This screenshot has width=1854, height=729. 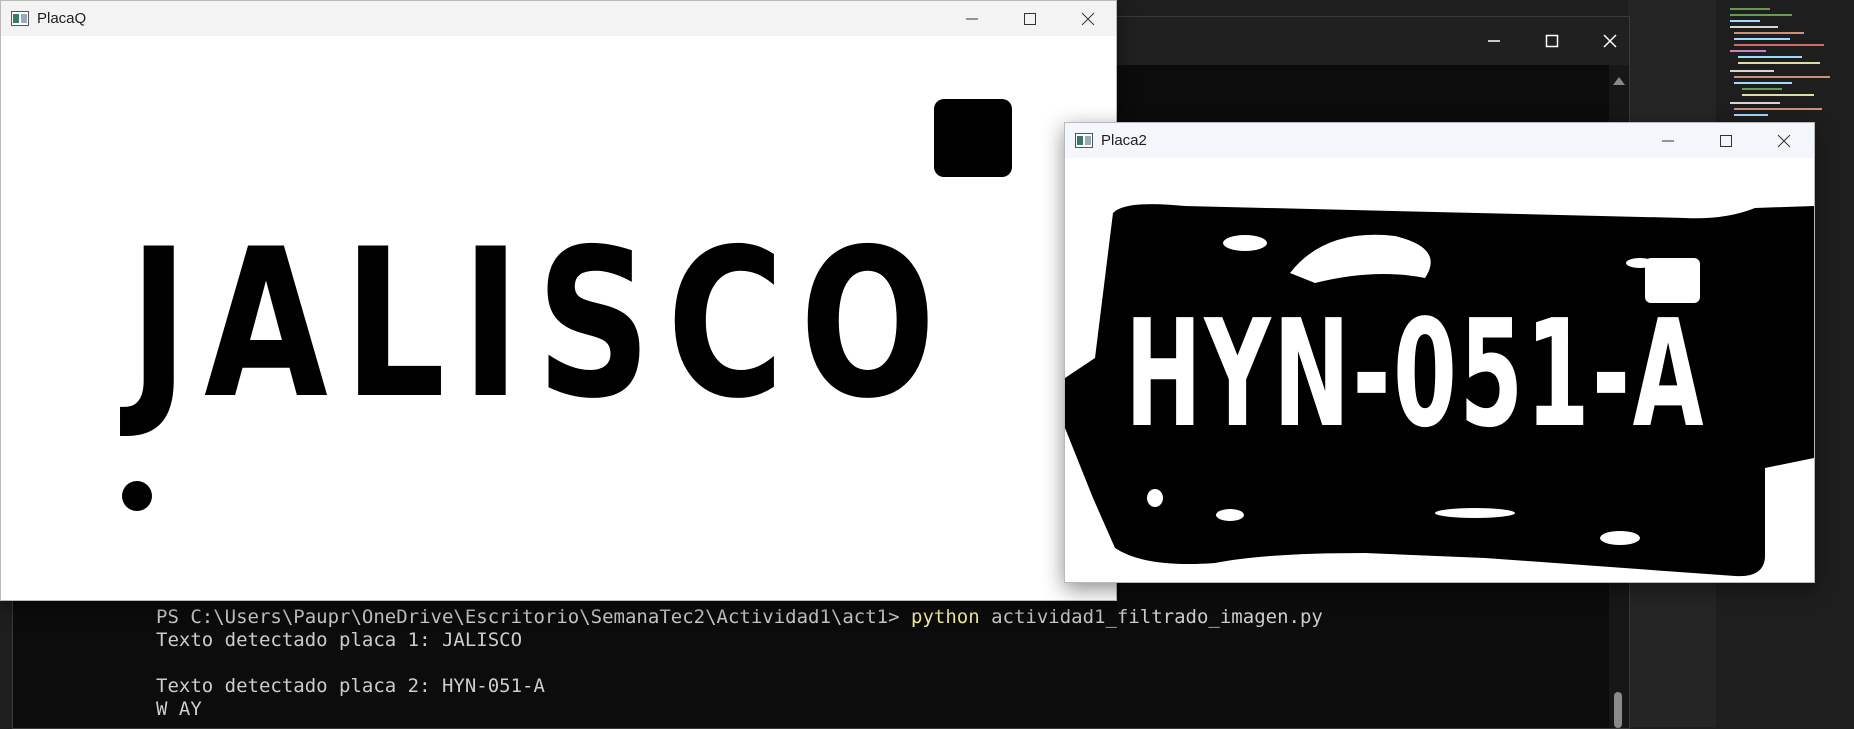 I want to click on placaq-dot, so click(x=137, y=496).